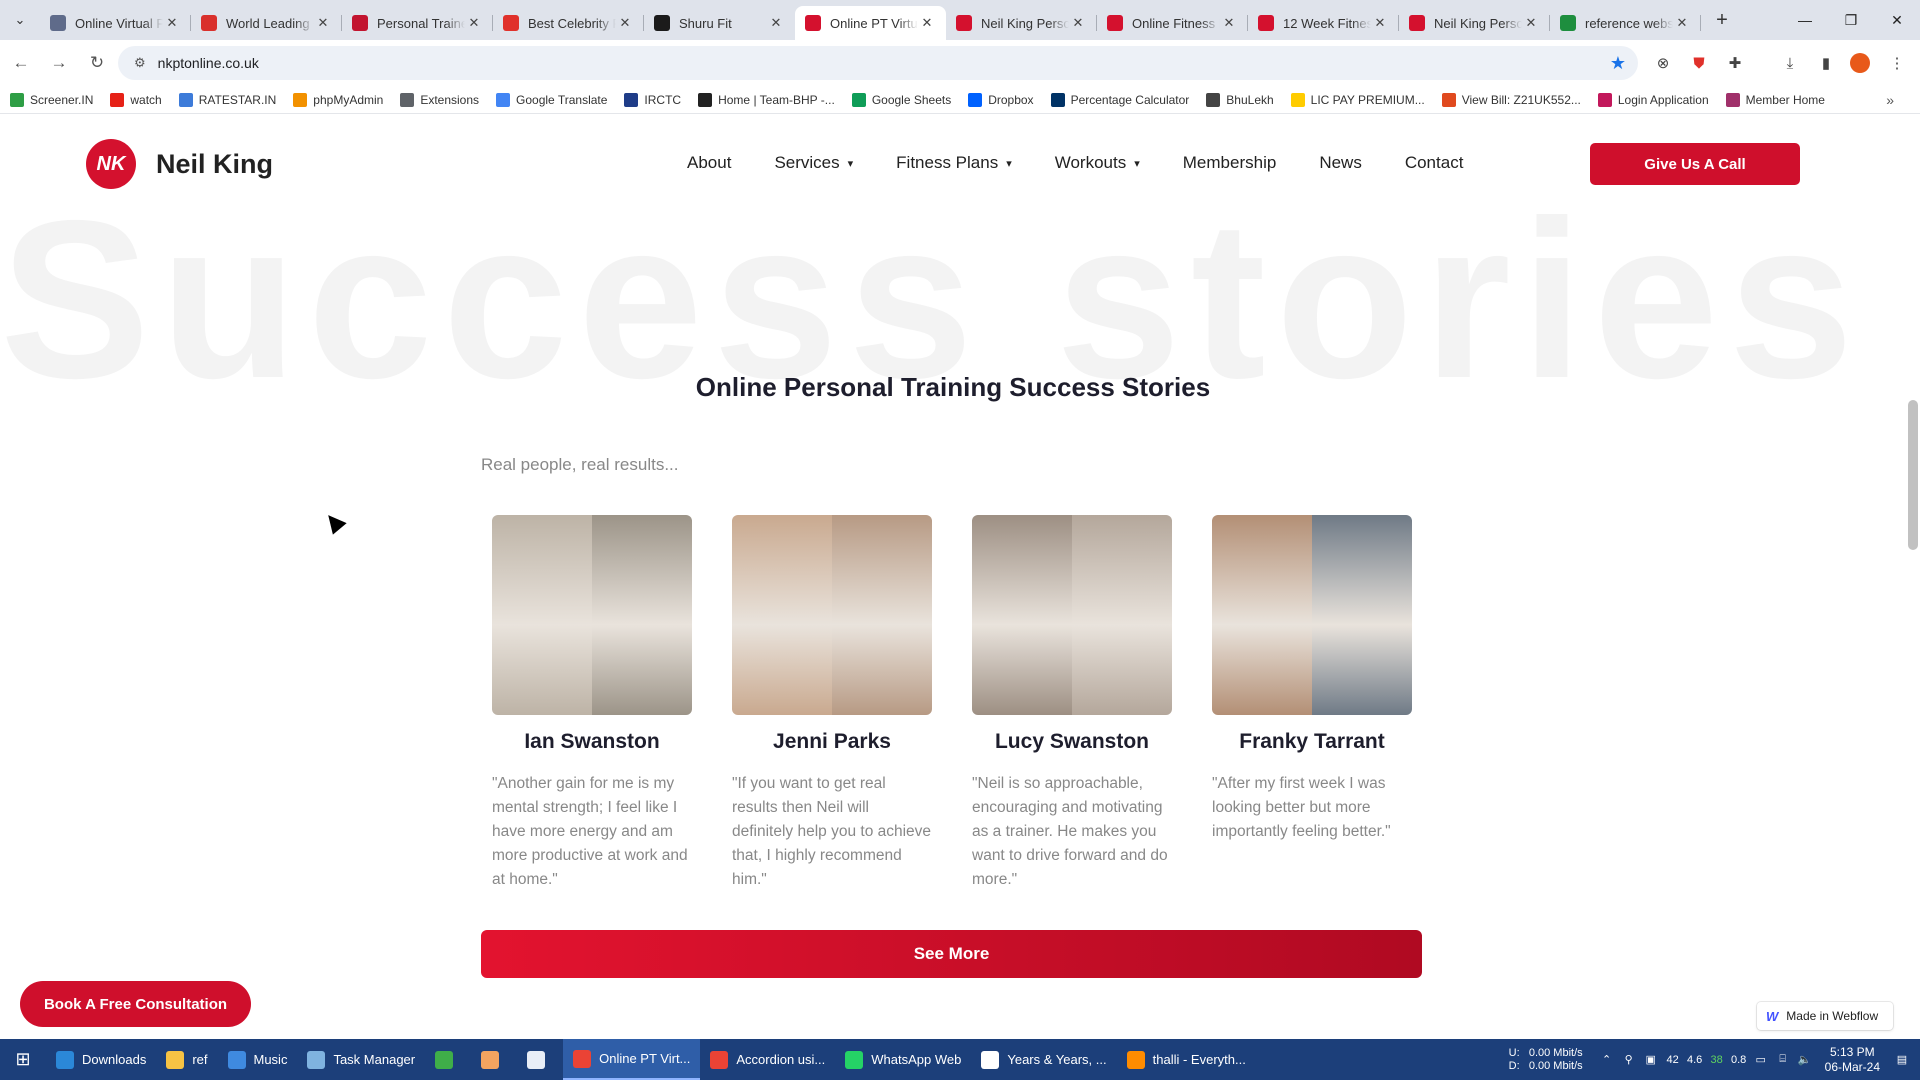  Describe the element at coordinates (1607, 1059) in the screenshot. I see `tray-overflow-icon: ⌃` at that location.